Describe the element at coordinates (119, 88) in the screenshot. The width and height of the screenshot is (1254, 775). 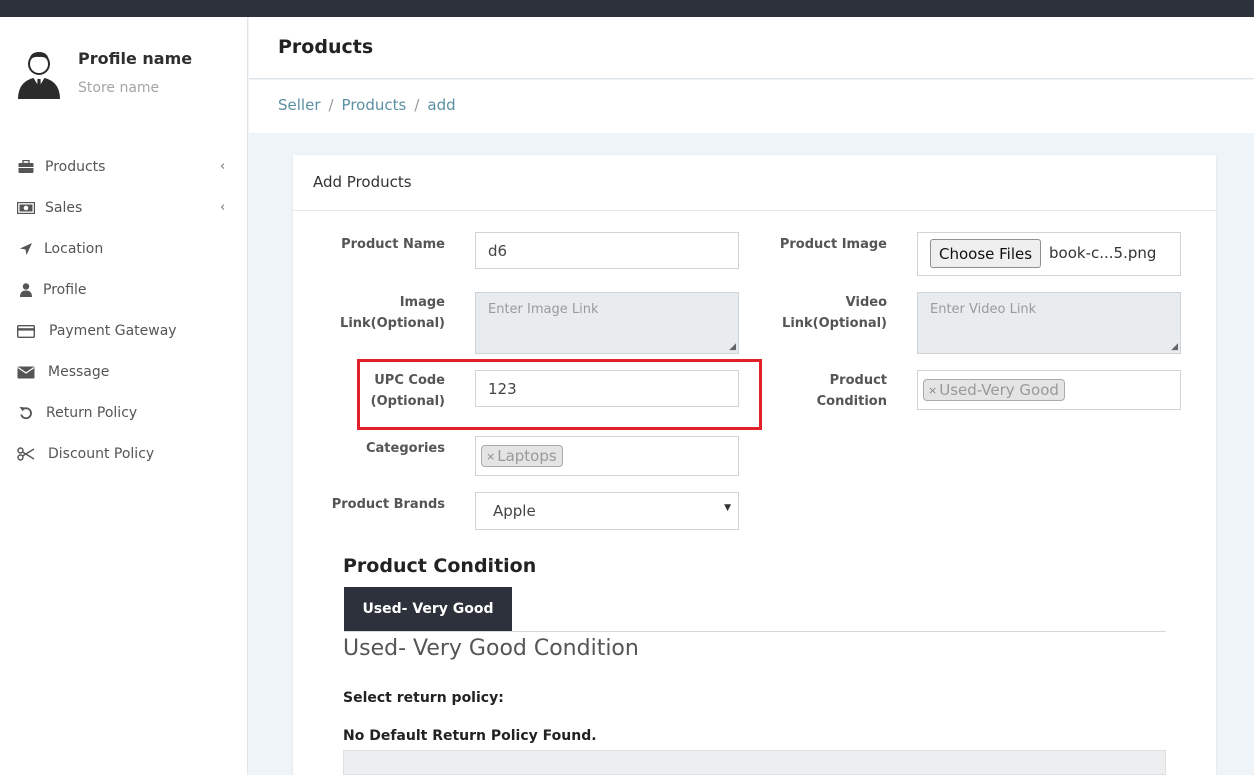
I see `store-name: Store name` at that location.